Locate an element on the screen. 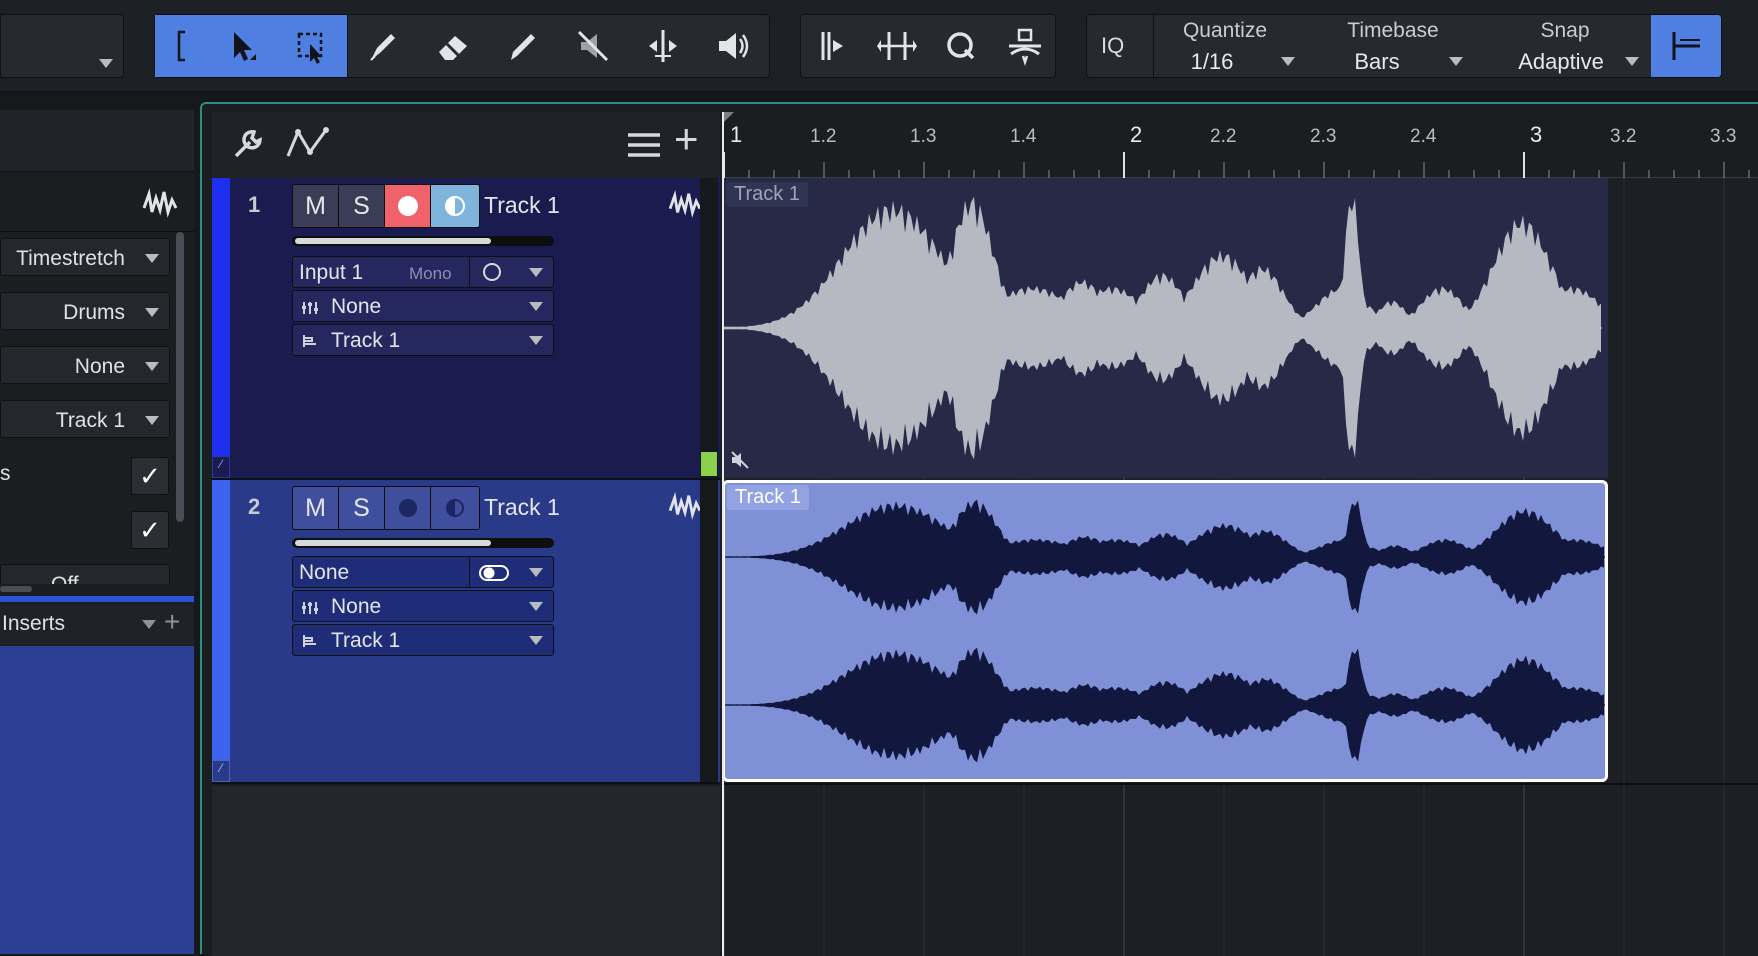 The height and width of the screenshot is (956, 1758). stereo-mode-icon is located at coordinates (494, 573).